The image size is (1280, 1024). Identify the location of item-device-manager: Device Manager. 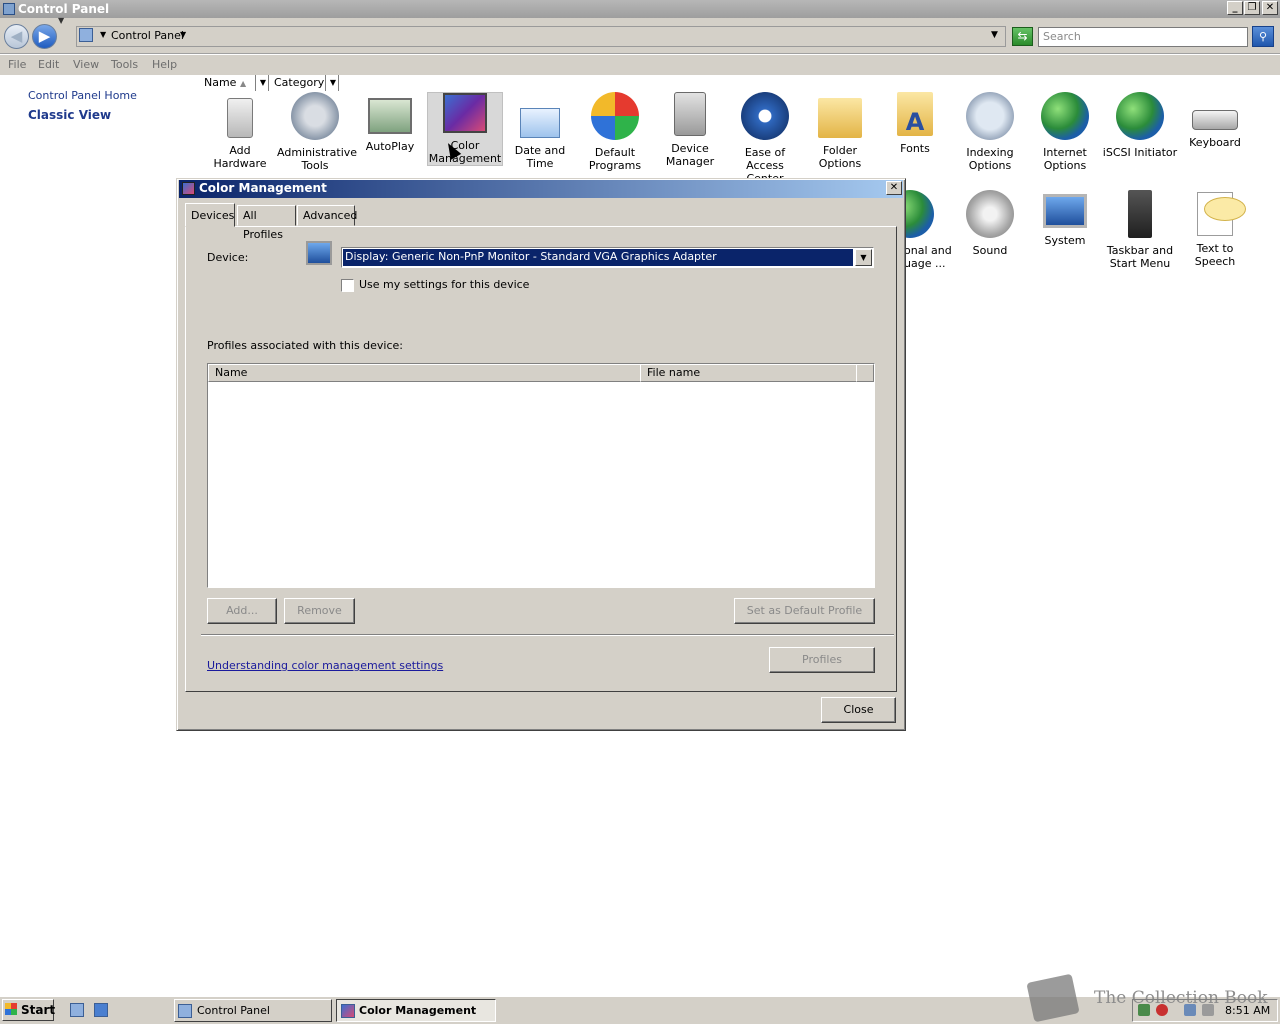
(690, 130).